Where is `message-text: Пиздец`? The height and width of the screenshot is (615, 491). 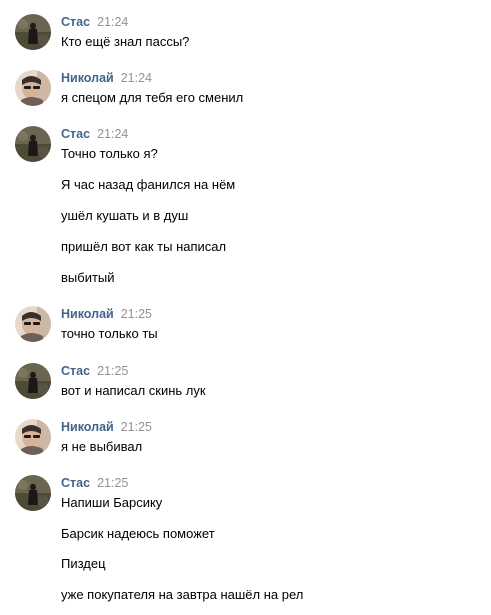
message-text: Пиздец is located at coordinates (83, 563).